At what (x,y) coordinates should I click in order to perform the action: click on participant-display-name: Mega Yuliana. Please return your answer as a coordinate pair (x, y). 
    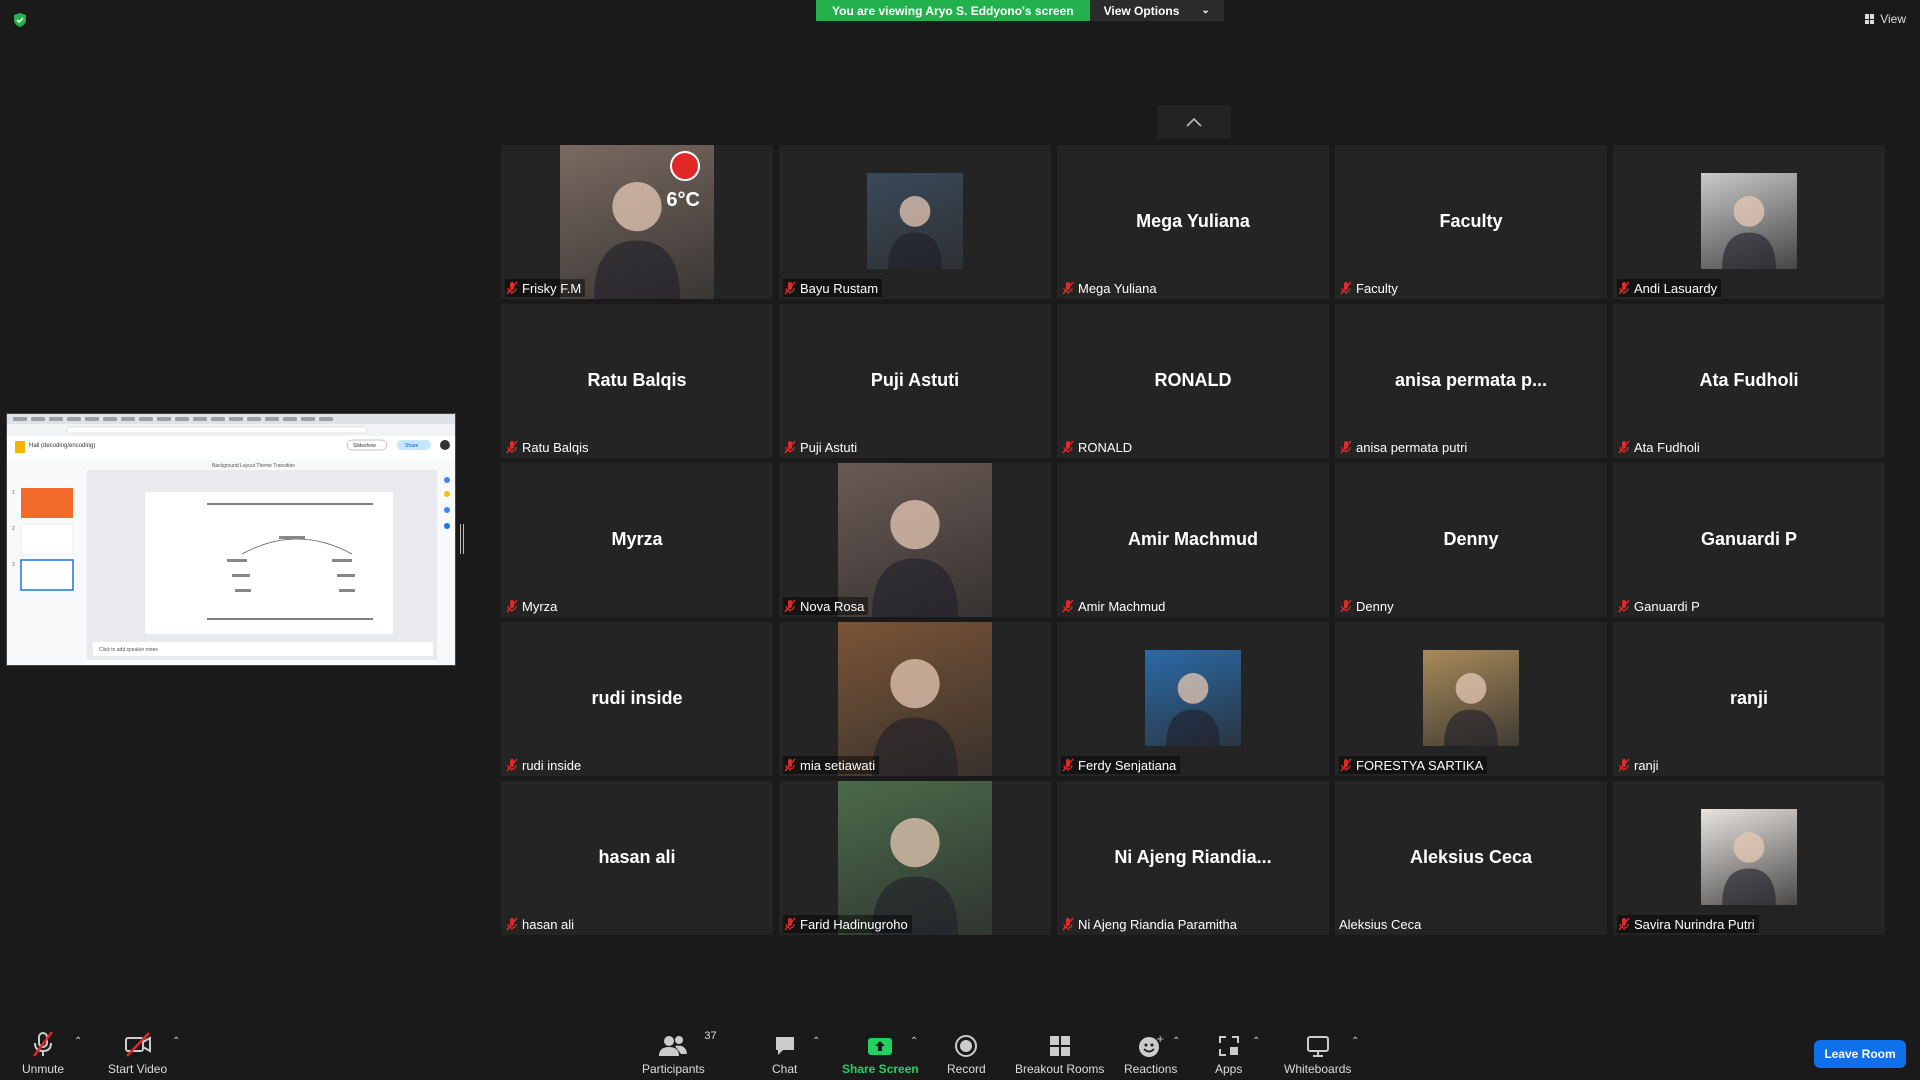
    Looking at the image, I should click on (1193, 221).